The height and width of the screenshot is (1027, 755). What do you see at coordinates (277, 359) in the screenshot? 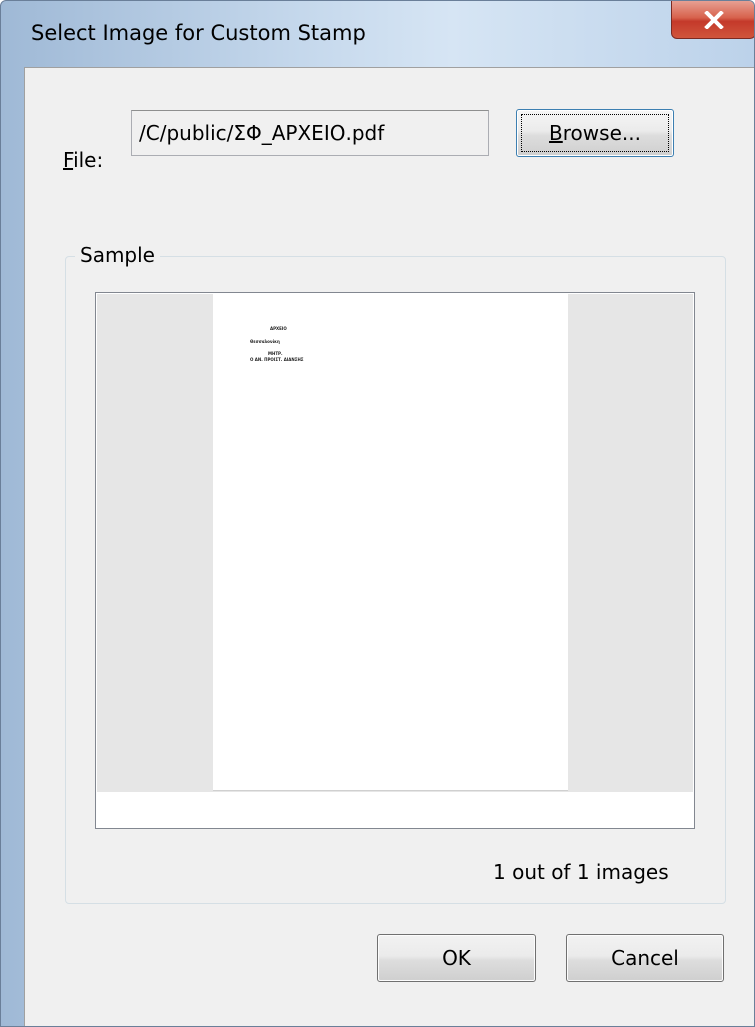
I see `preview-line: Ο ΑΝ. ΠΡΟΙΣΤ. ΔΙΑΝΣΗΣ` at bounding box center [277, 359].